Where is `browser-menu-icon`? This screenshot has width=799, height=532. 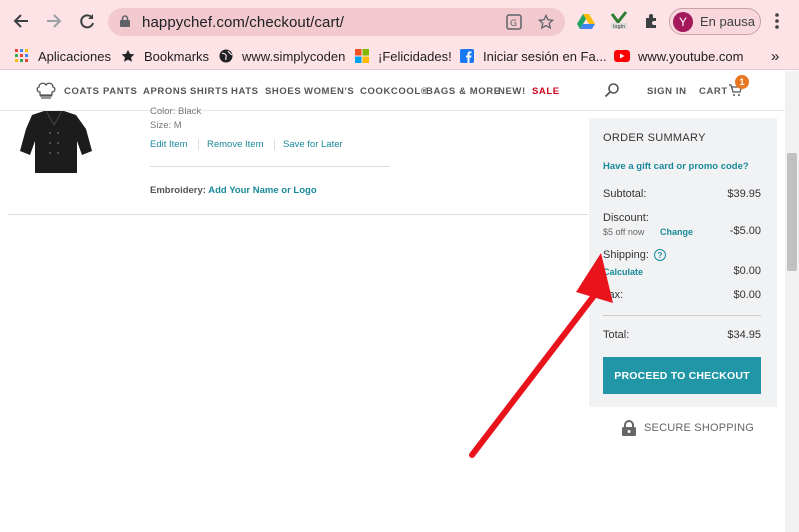 browser-menu-icon is located at coordinates (777, 21).